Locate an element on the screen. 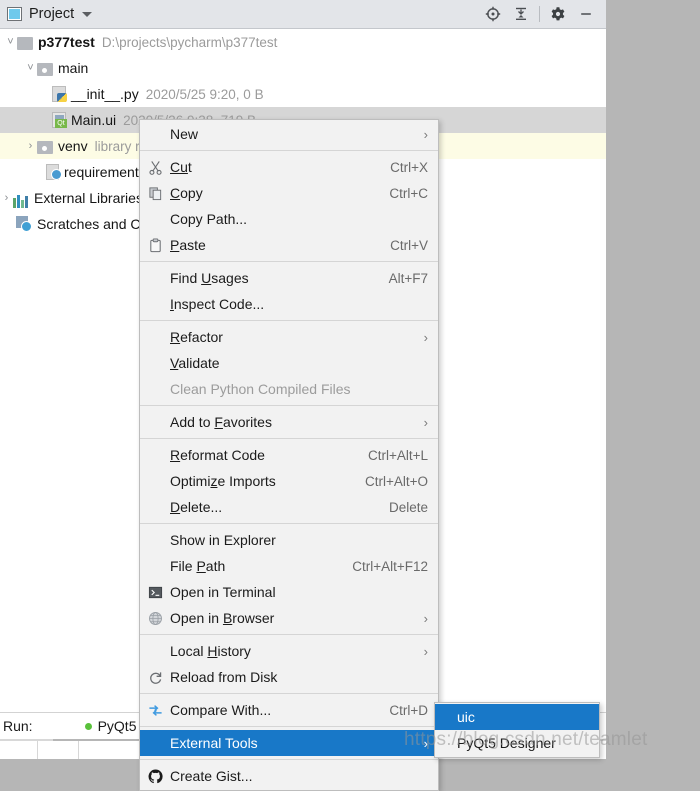 The height and width of the screenshot is (791, 700). cut-icon is located at coordinates (155, 167).